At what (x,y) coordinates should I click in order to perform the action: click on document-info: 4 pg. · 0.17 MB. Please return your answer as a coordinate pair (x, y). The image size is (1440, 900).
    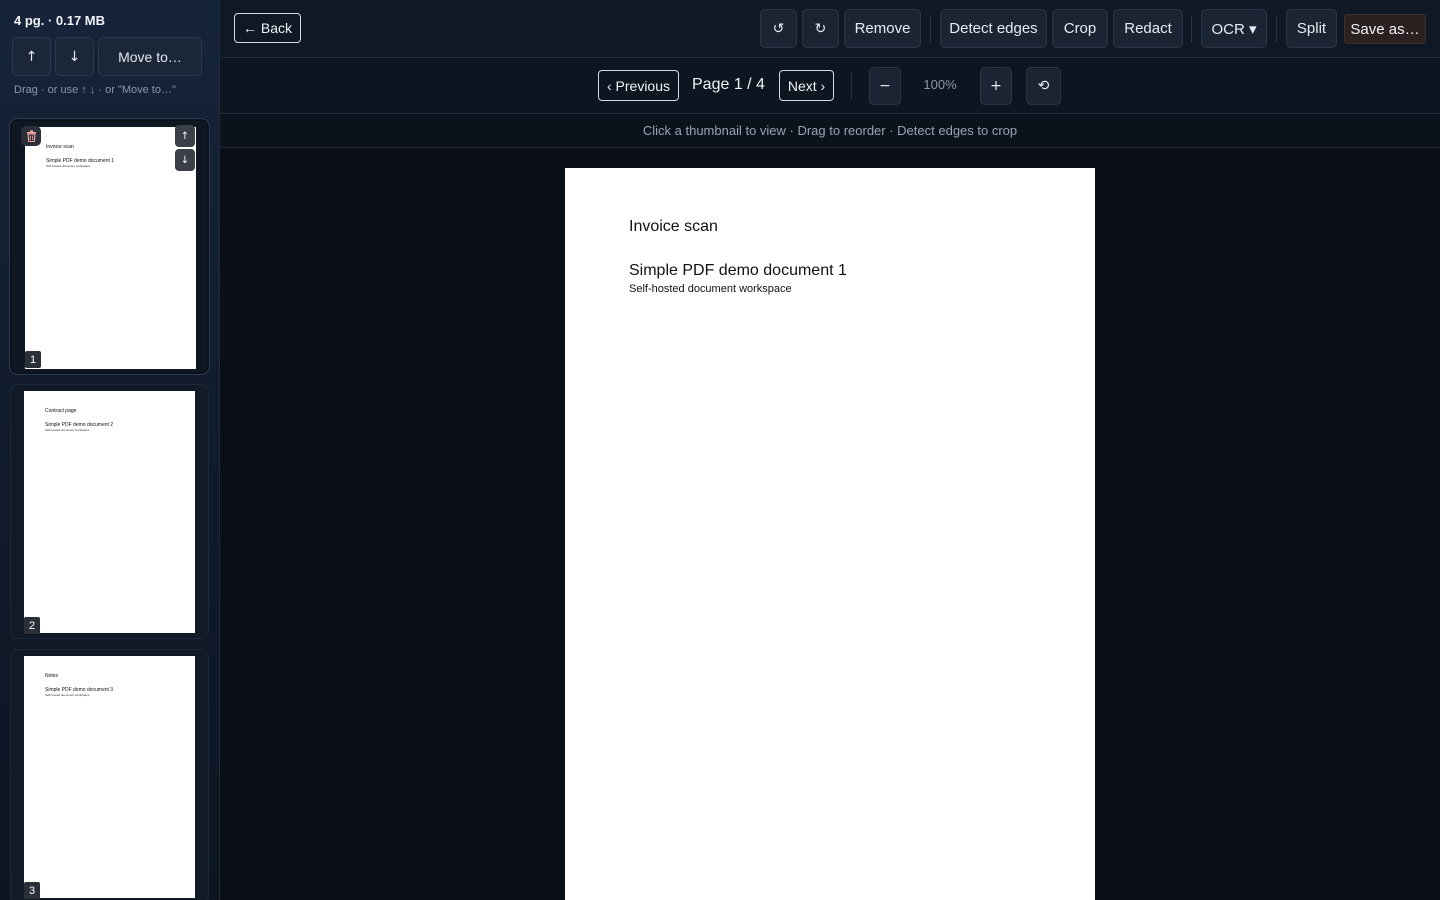
    Looking at the image, I should click on (60, 20).